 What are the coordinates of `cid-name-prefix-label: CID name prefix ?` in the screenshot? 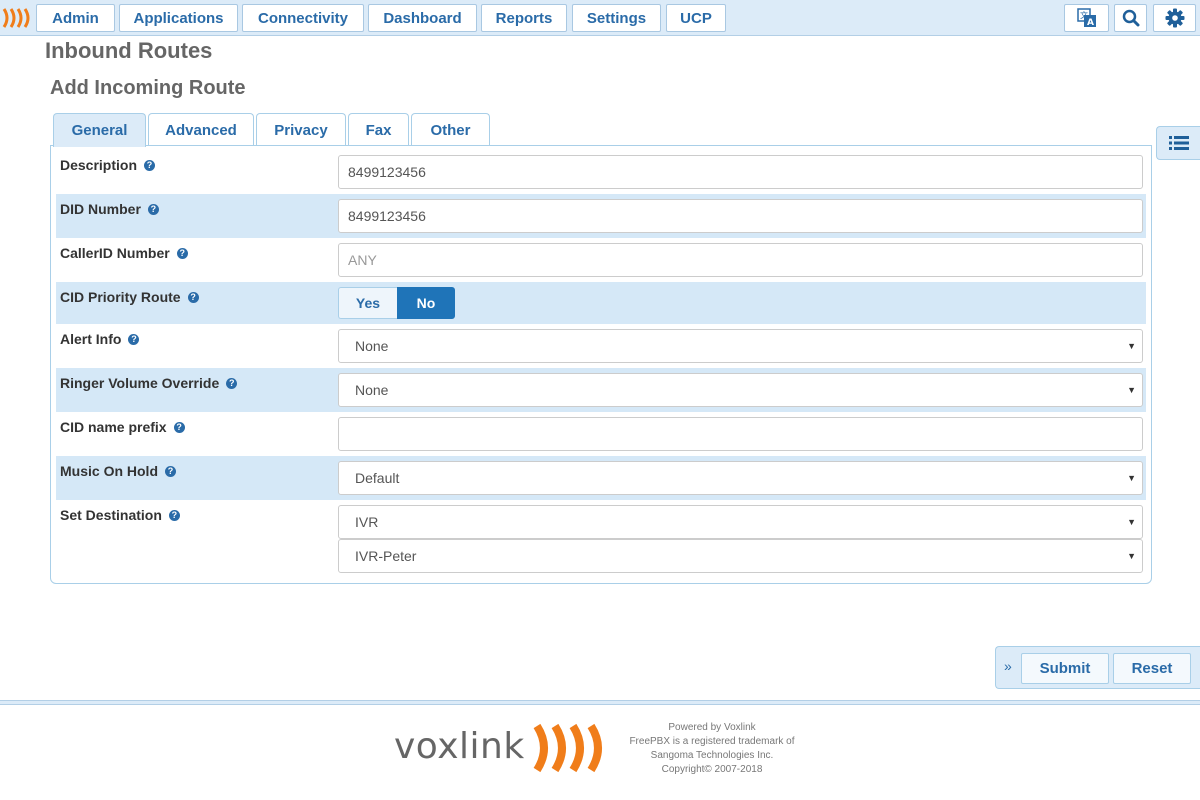 It's located at (122, 427).